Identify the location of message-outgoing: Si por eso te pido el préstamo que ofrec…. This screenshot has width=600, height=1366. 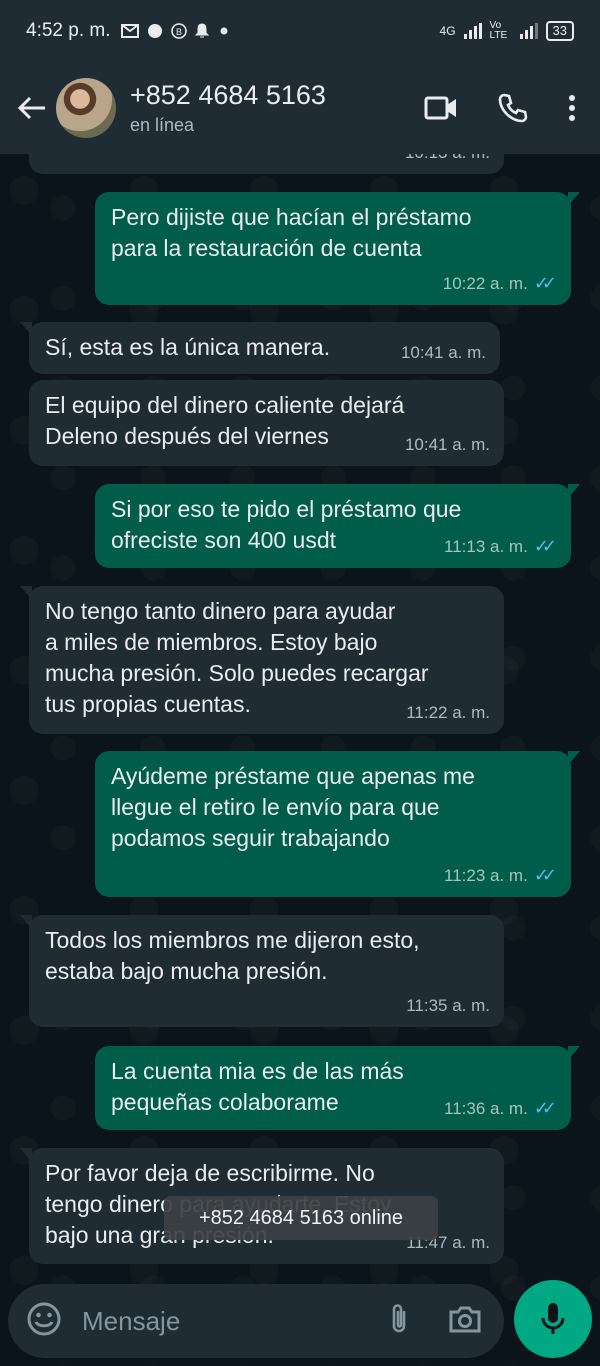
(337, 526).